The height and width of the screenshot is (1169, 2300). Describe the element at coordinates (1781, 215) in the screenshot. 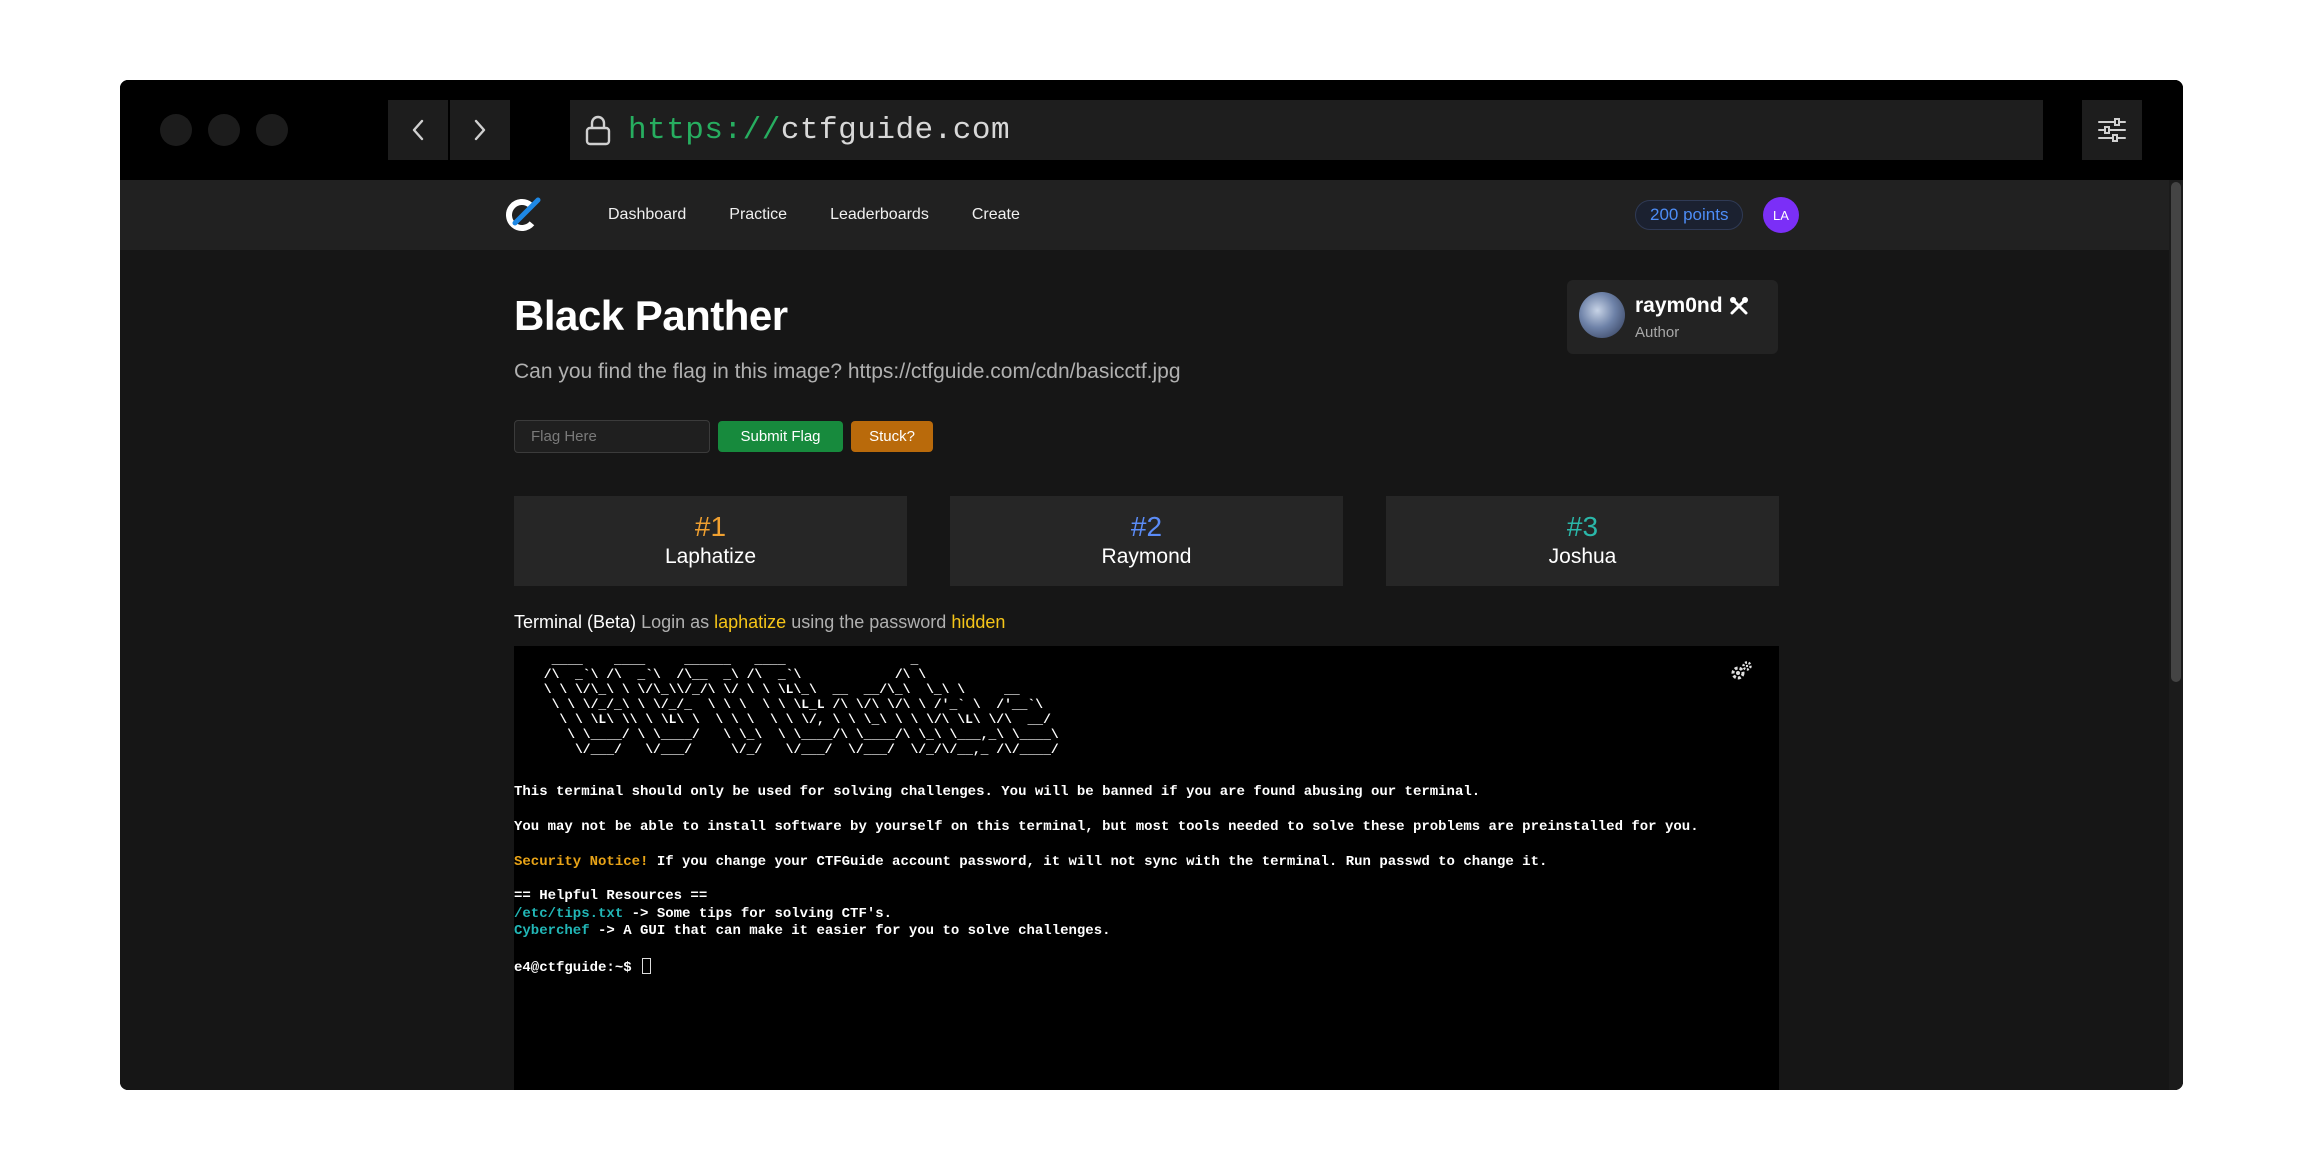

I see `user-avatar: LA` at that location.